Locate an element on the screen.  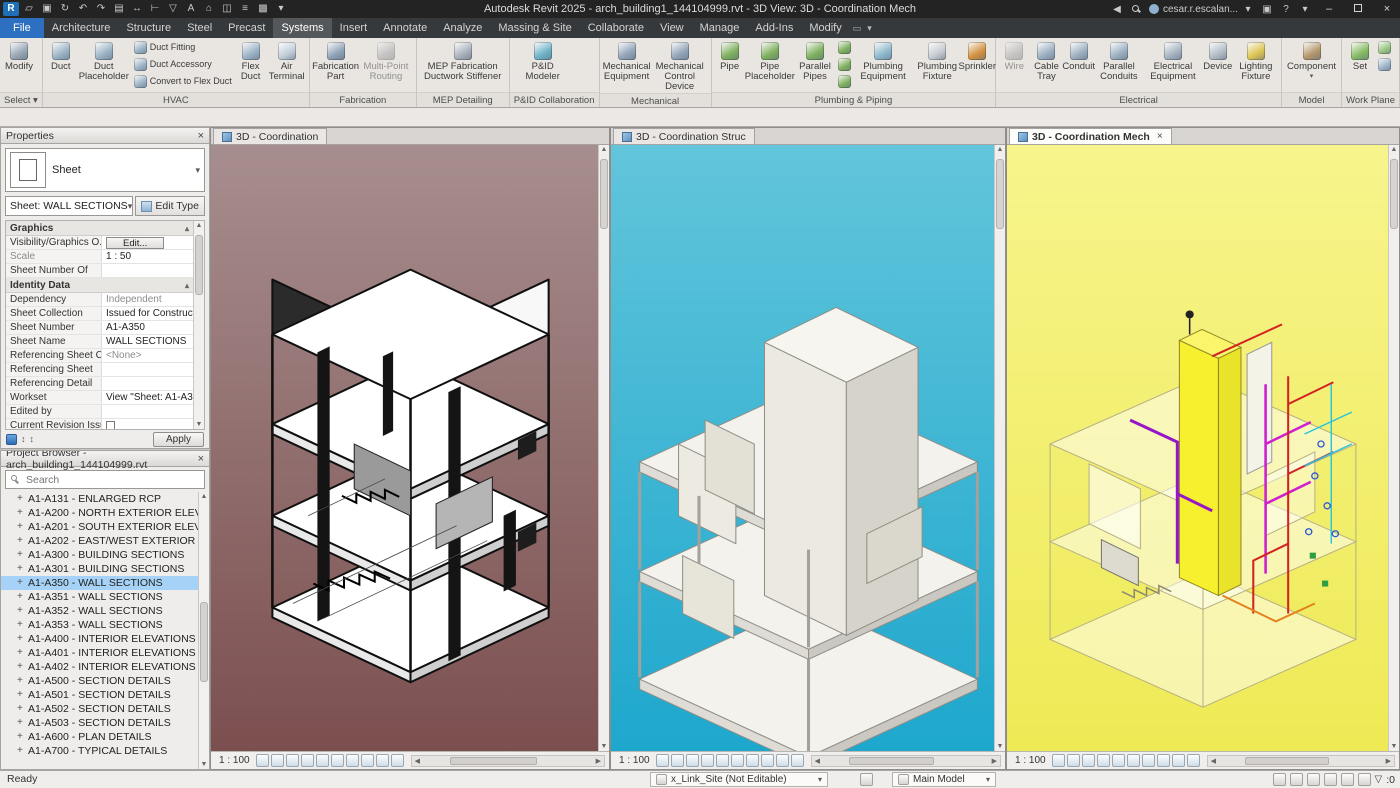
browser-scrollbar: ▲ ▼ is located at coordinates (203, 630).